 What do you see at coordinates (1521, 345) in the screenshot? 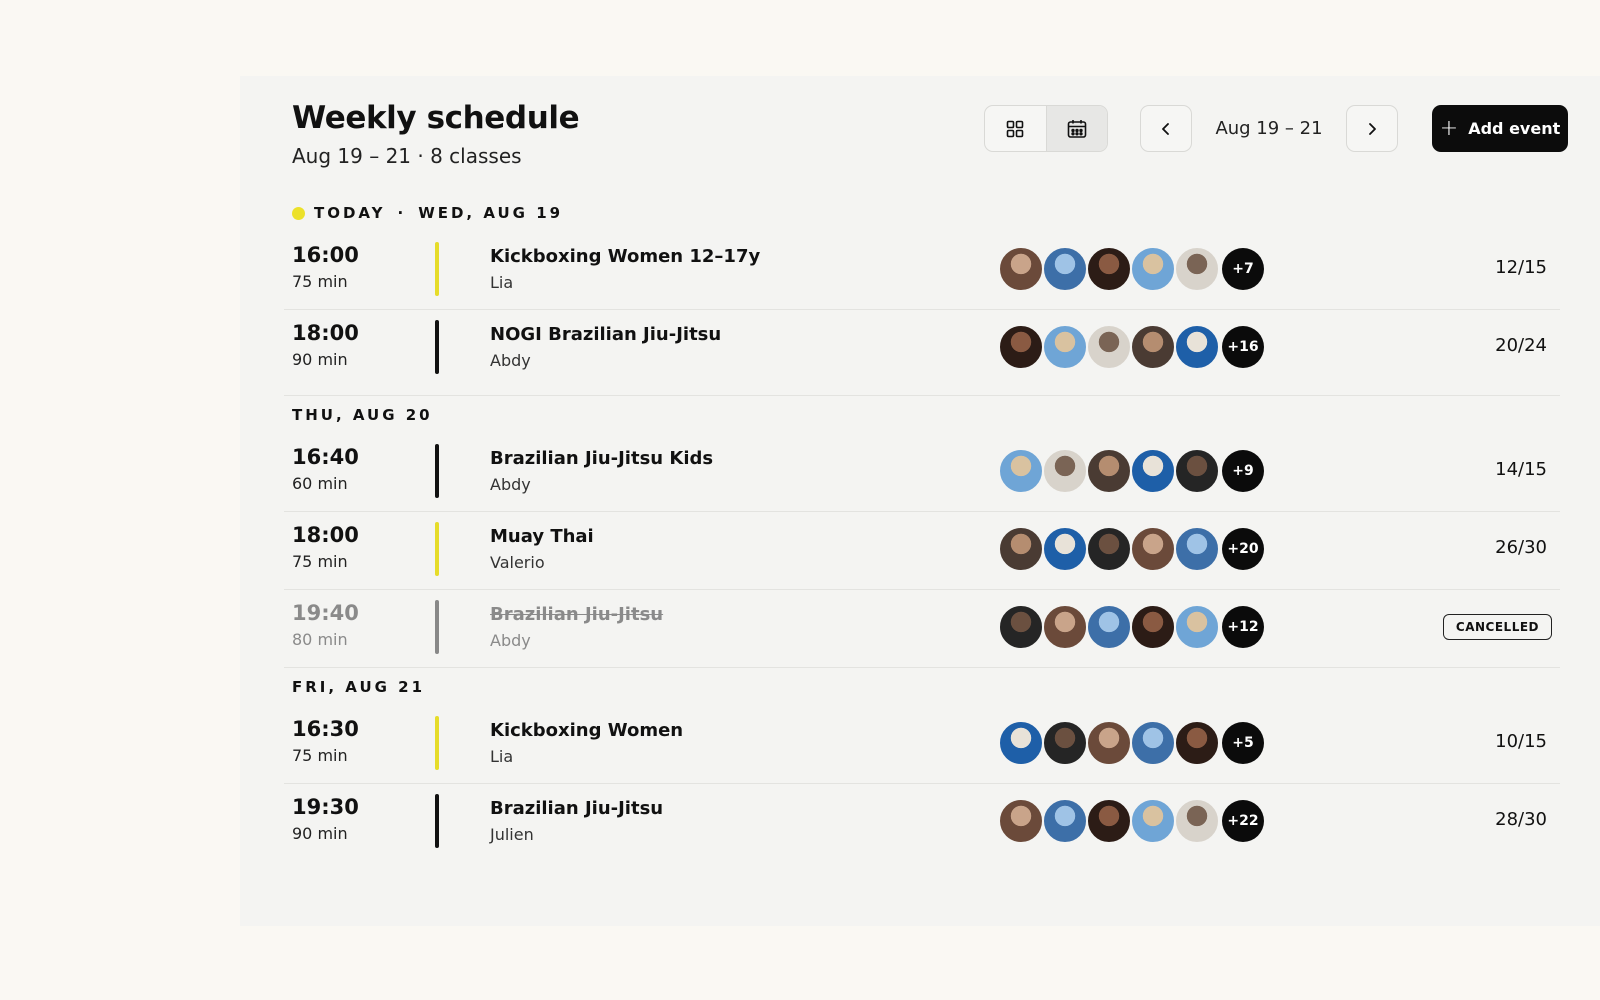
I see `capacity: 20/24` at bounding box center [1521, 345].